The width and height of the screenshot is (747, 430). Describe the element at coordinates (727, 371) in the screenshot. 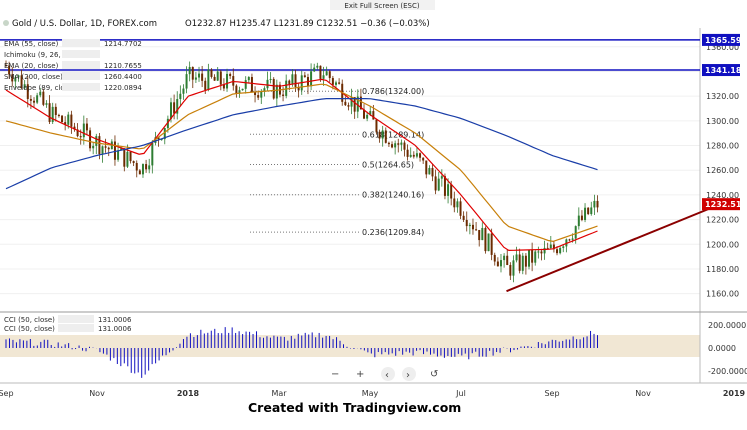

I see `cci-tick-label: -200.0000` at that location.